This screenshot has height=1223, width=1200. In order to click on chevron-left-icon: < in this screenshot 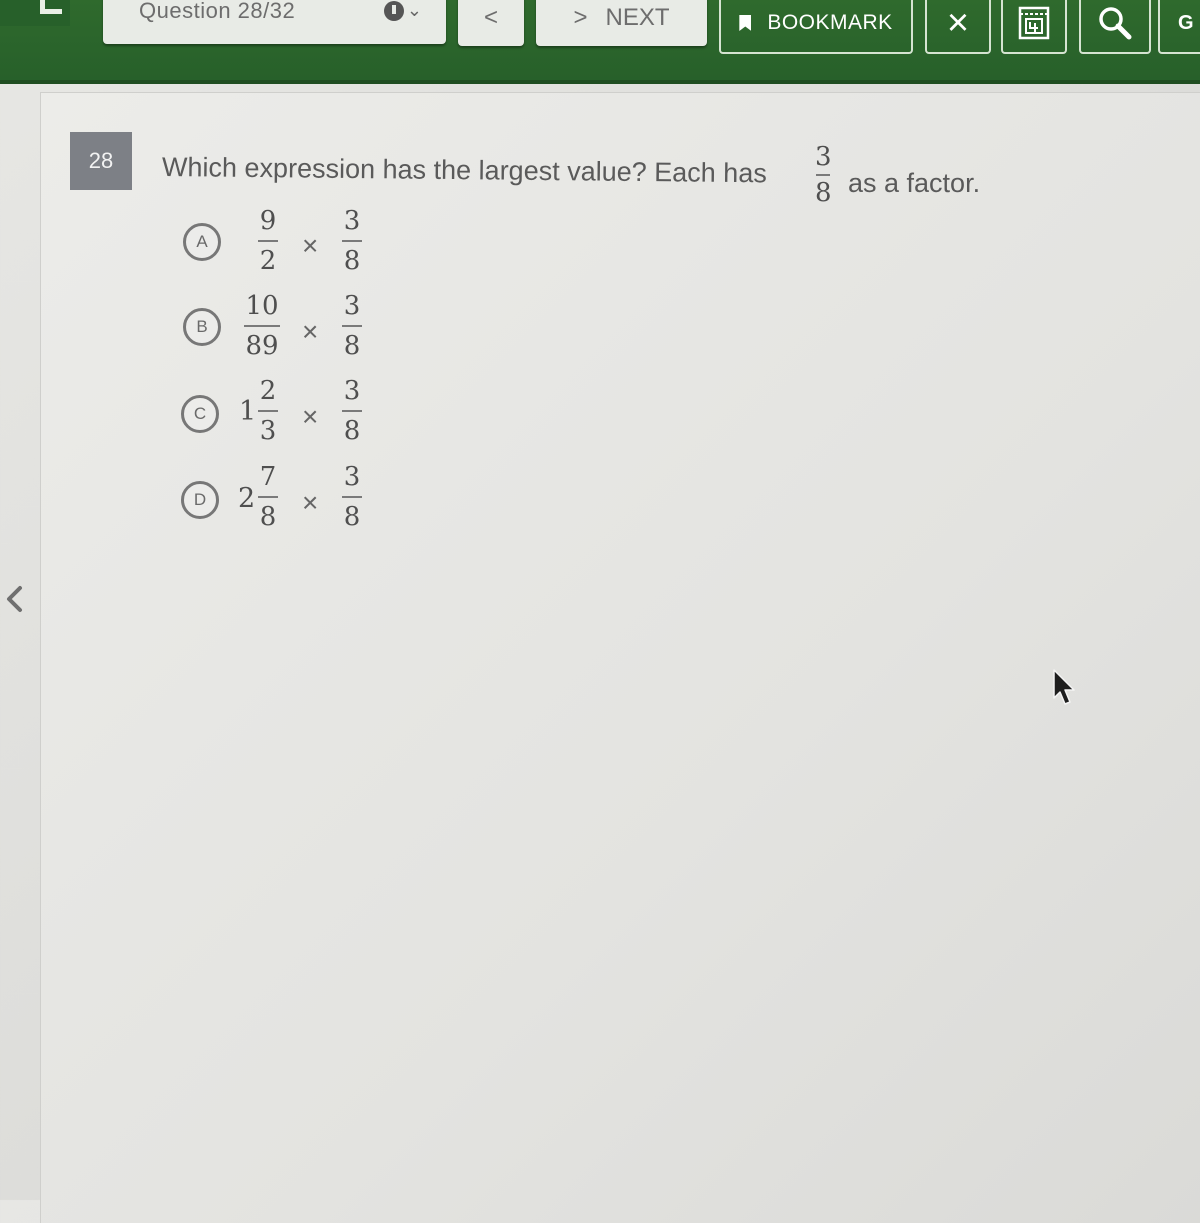, I will do `click(490, 17)`.